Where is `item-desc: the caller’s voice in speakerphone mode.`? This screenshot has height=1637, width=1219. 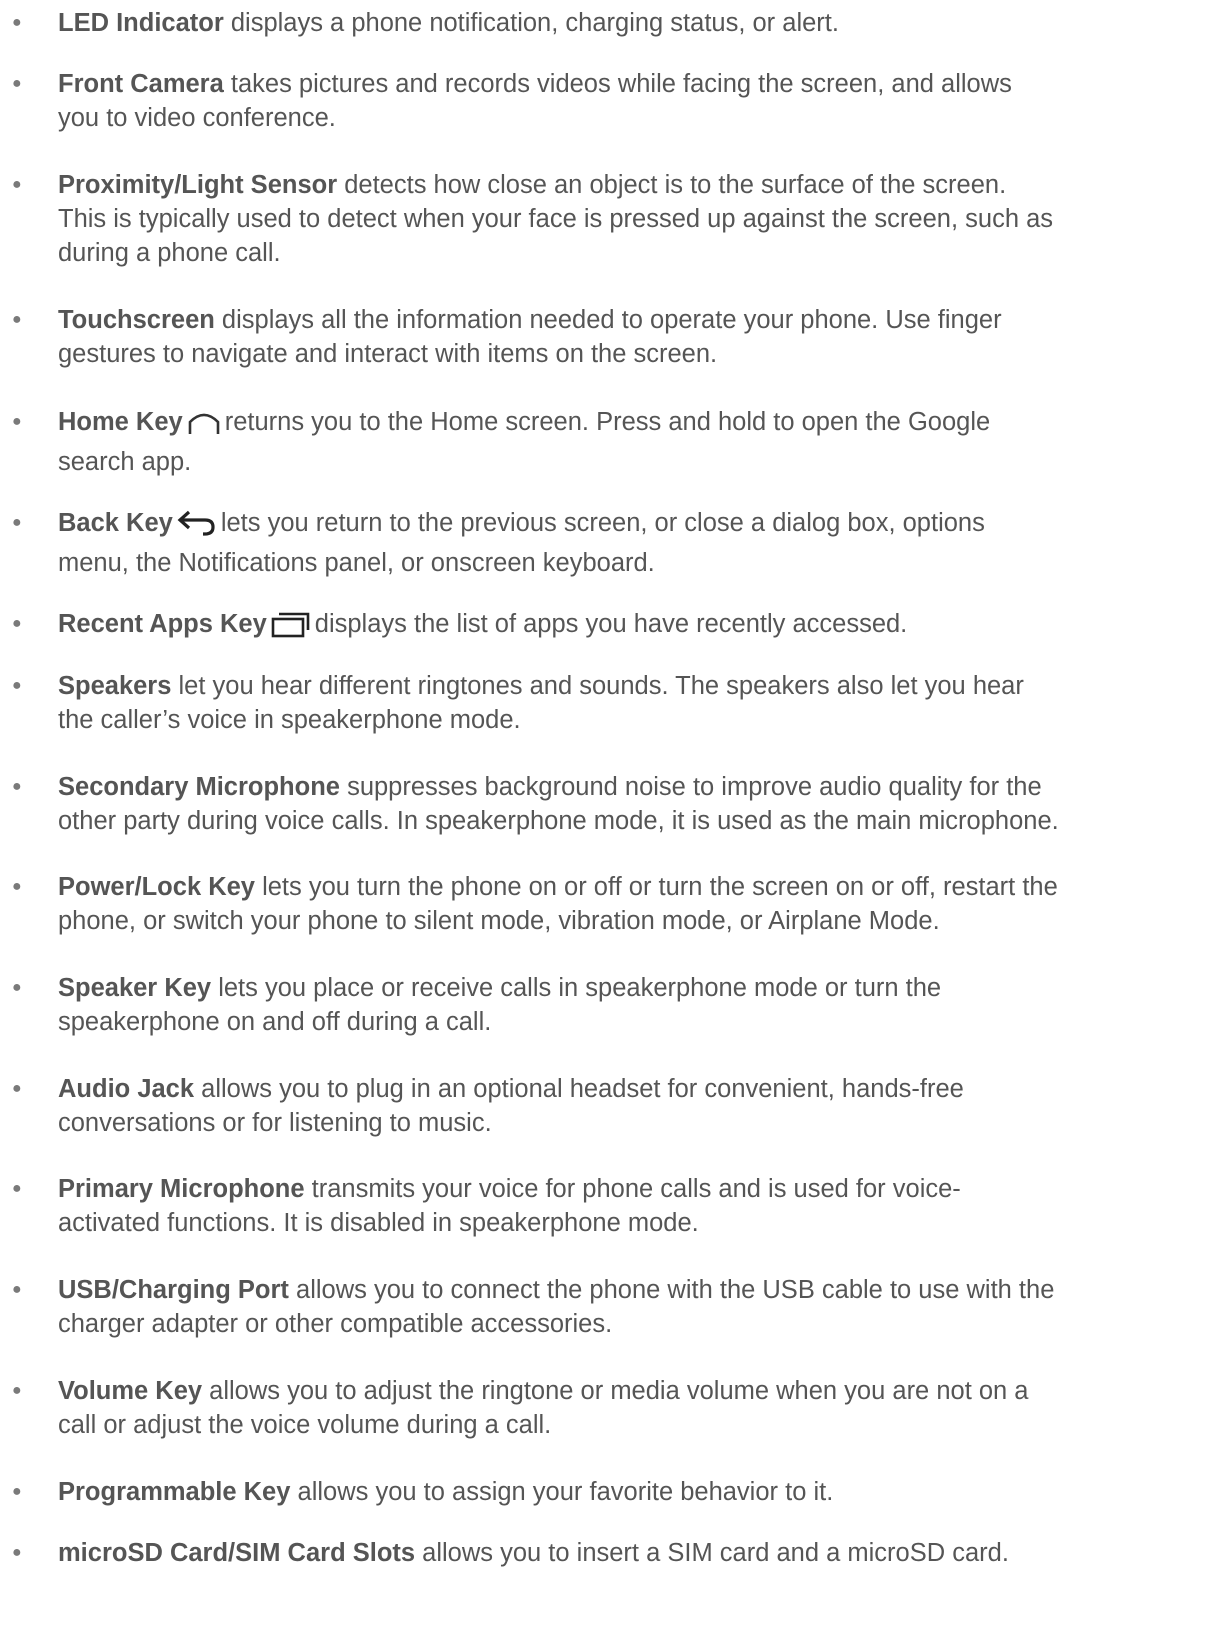
item-desc: the caller’s voice in speakerphone mode. is located at coordinates (289, 720).